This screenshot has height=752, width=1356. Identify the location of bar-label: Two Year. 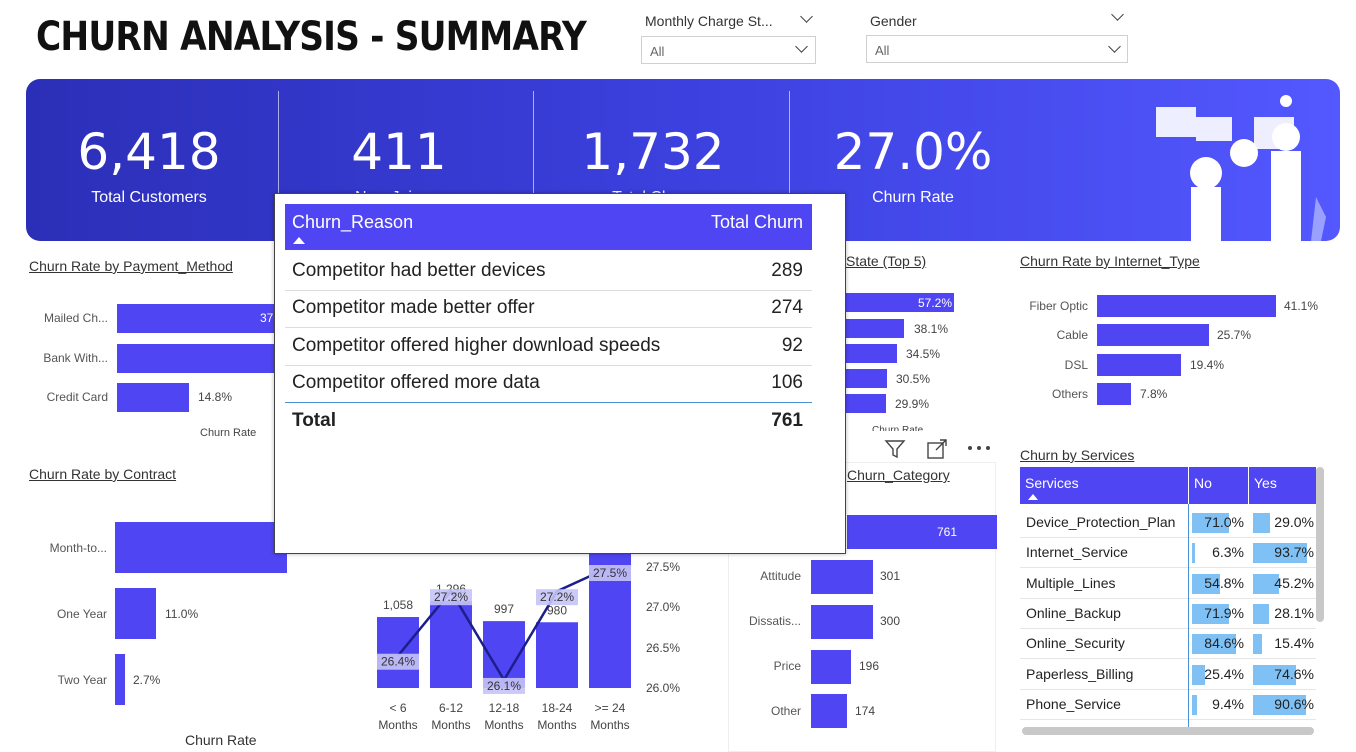
(82, 680).